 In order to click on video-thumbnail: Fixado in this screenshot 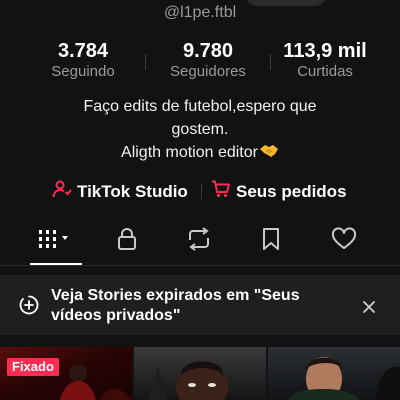, I will do `click(66, 373)`.